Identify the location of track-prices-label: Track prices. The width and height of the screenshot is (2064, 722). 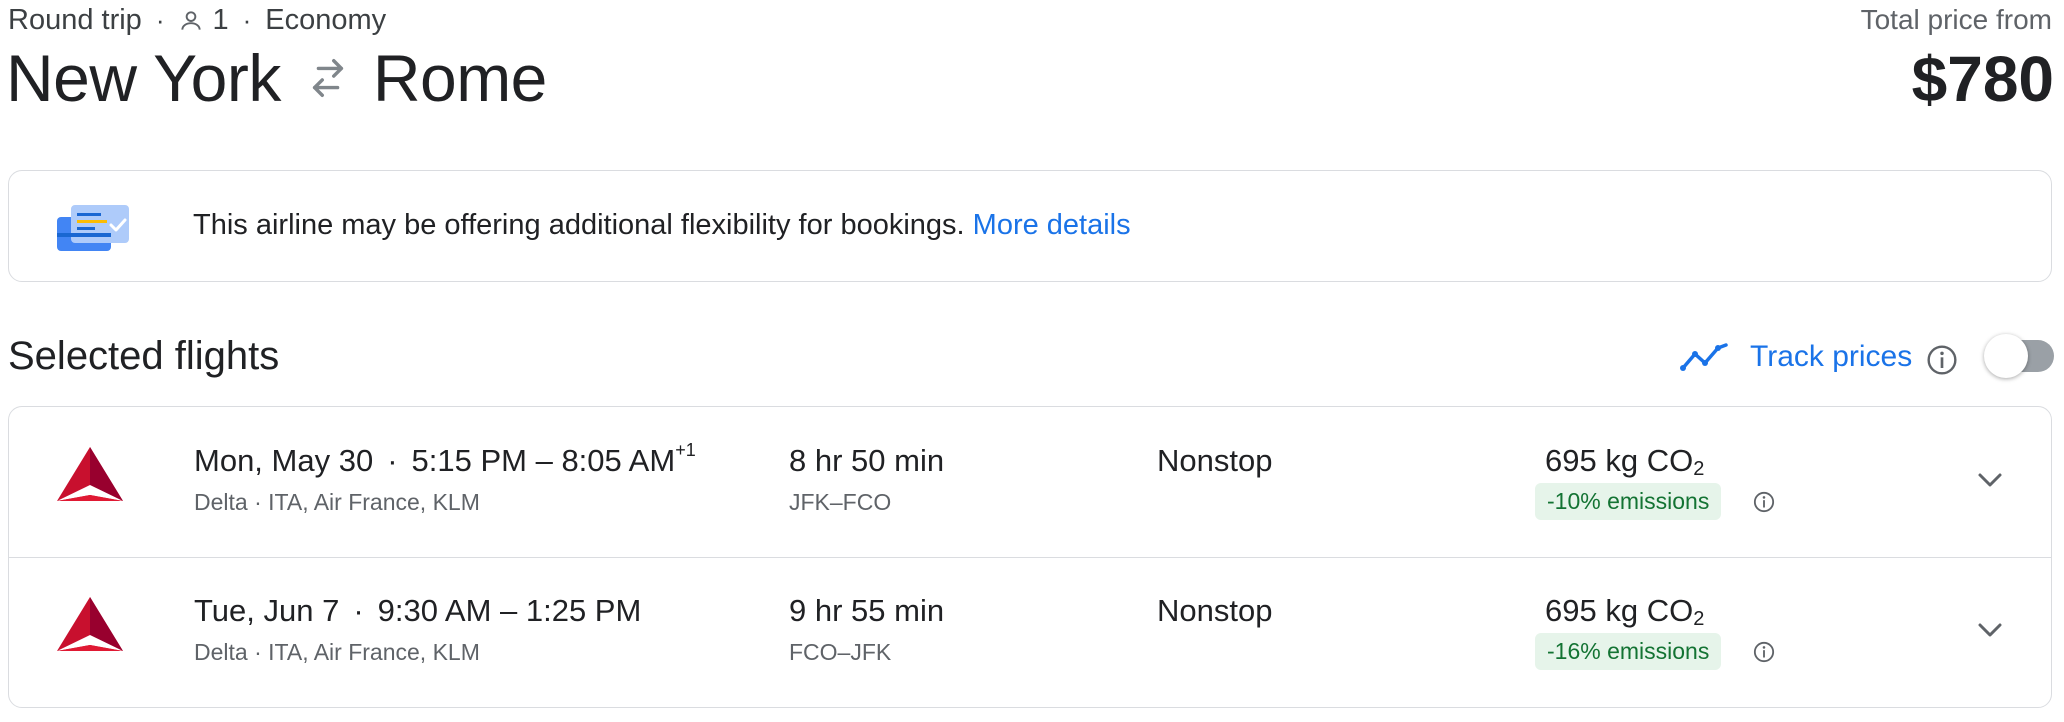
(1831, 357).